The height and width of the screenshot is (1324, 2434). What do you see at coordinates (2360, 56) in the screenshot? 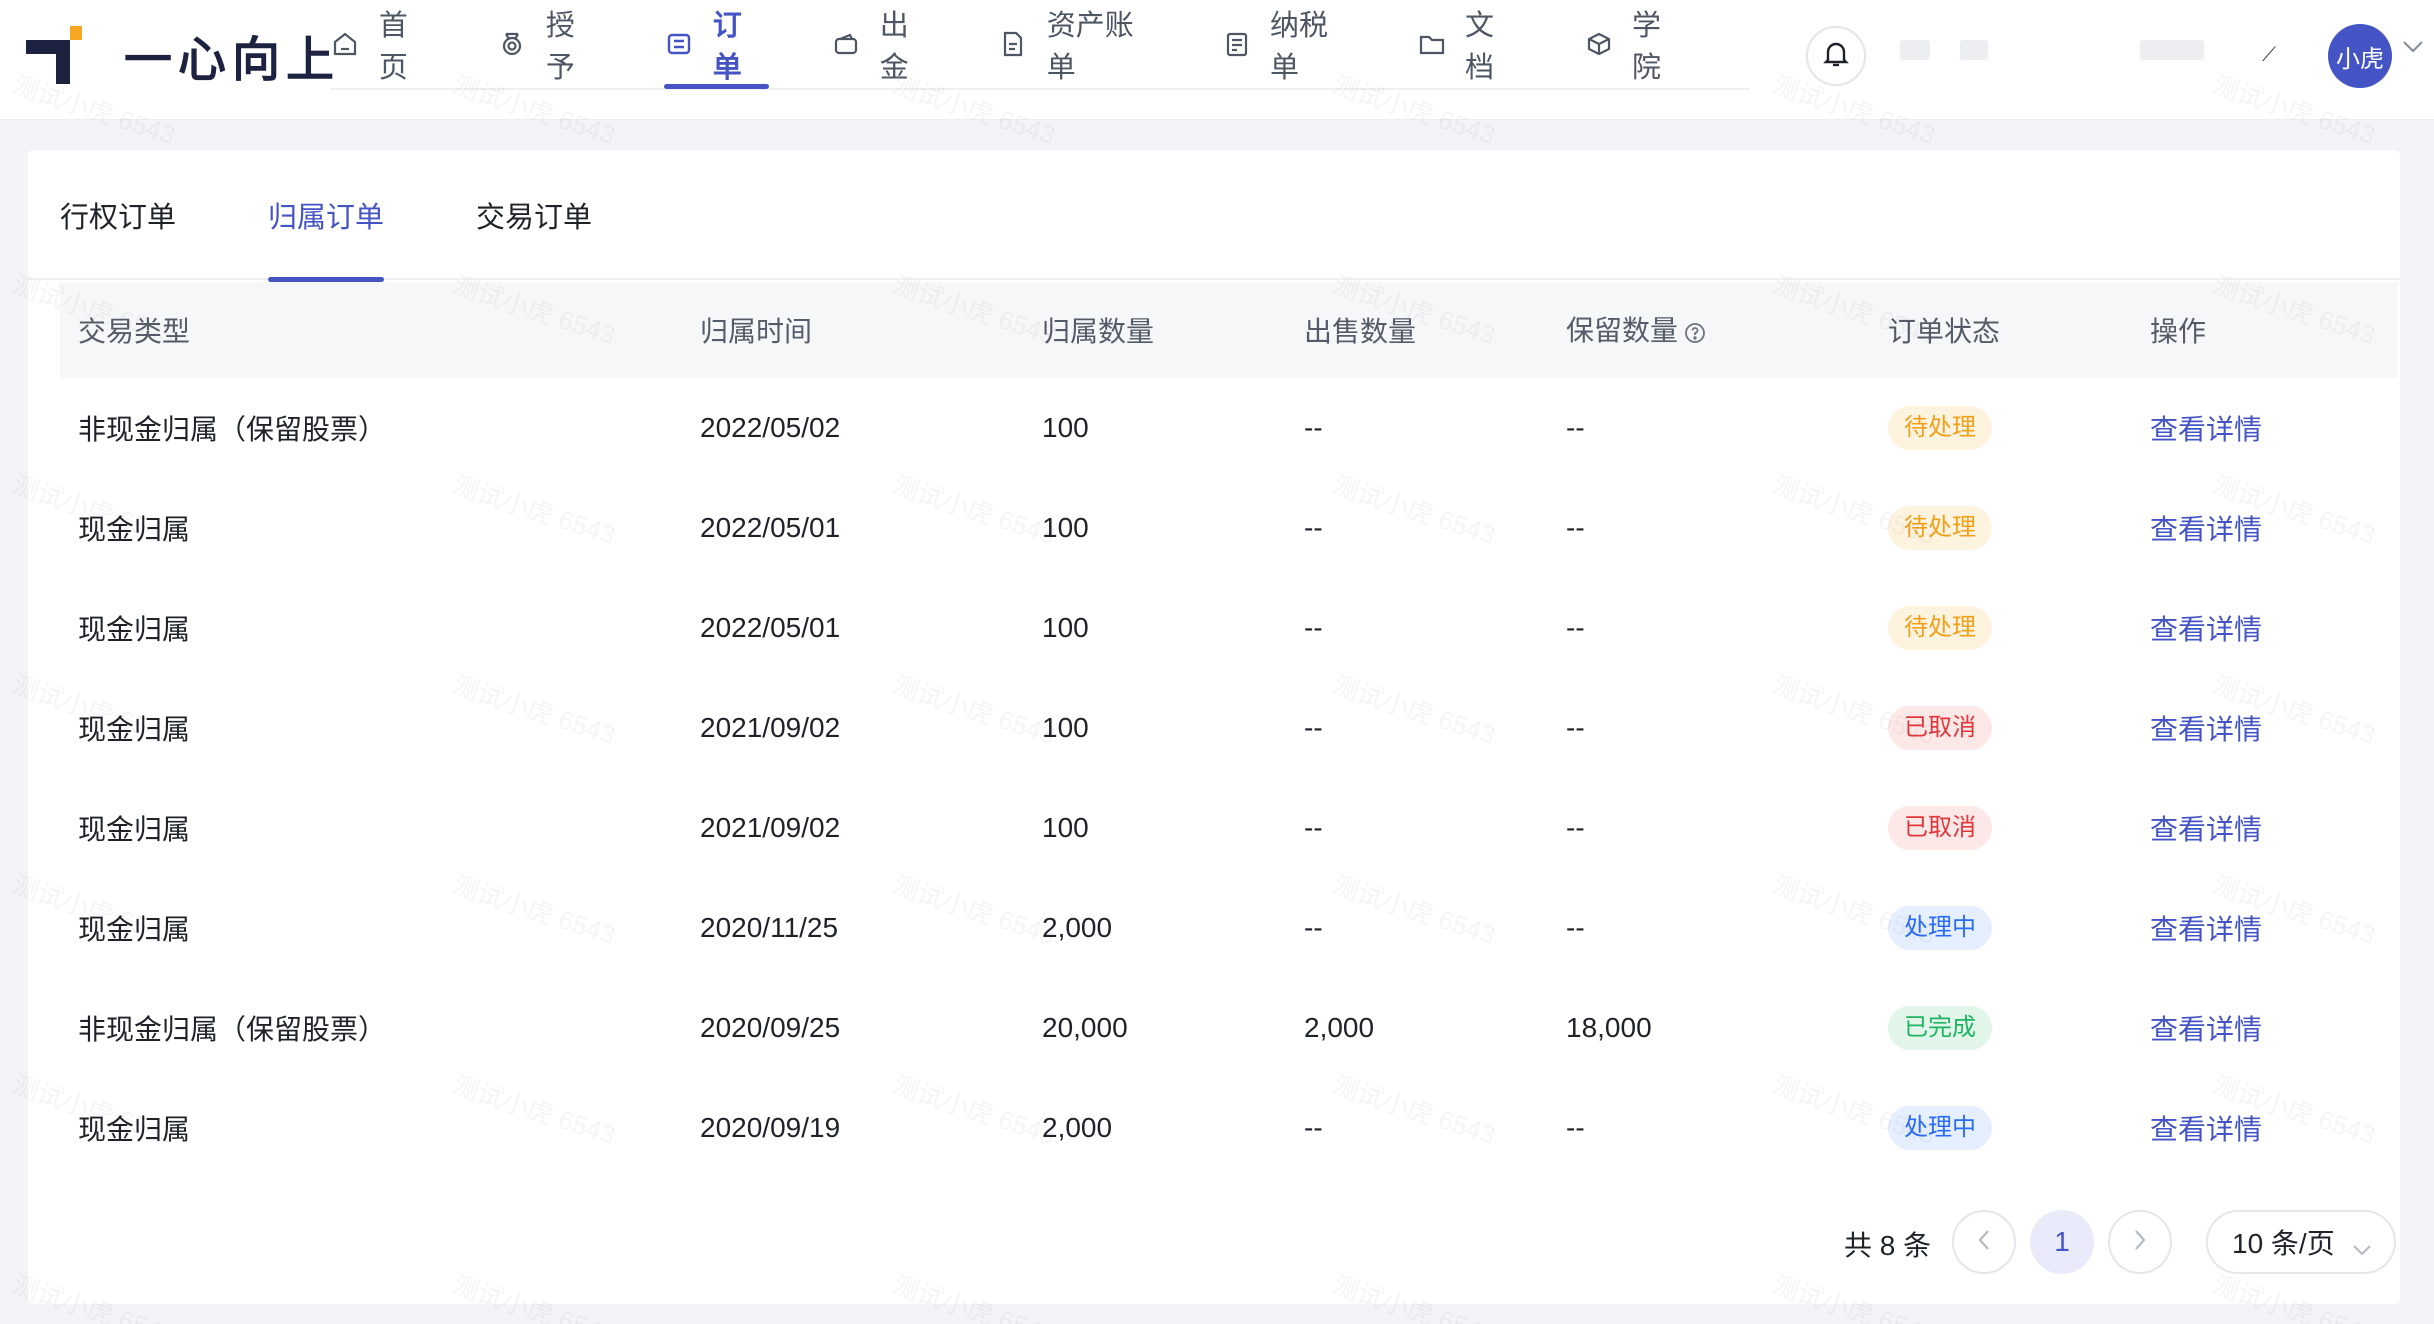
I see `avatar: 小虎` at bounding box center [2360, 56].